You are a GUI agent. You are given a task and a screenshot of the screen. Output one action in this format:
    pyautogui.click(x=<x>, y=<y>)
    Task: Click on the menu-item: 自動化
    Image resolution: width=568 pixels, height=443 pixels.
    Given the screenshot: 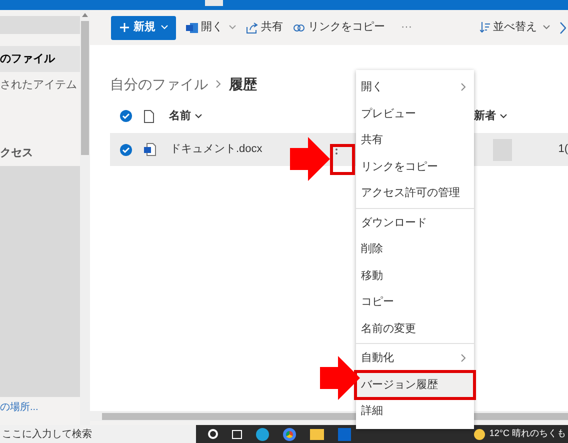 What is the action you would take?
    pyautogui.click(x=415, y=358)
    